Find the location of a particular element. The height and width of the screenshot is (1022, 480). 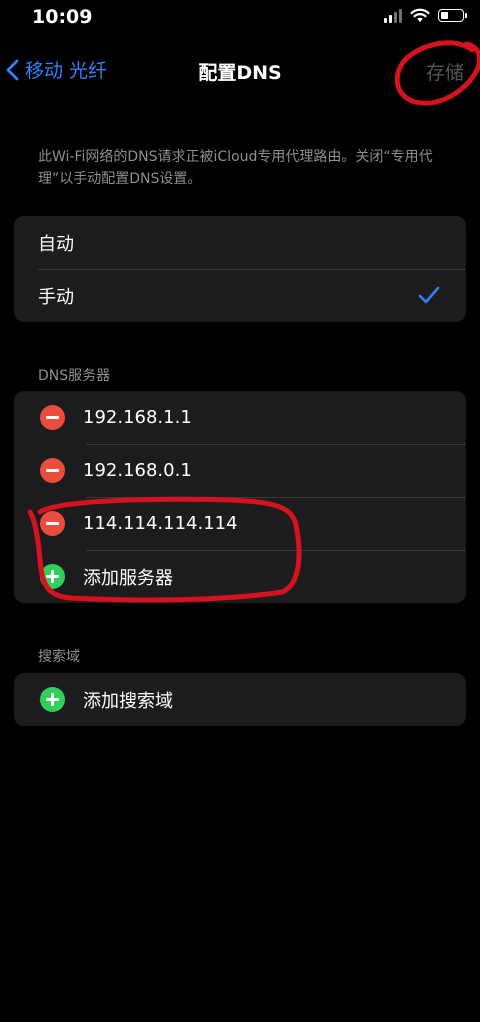

page-title: 配置DNS is located at coordinates (240, 73).